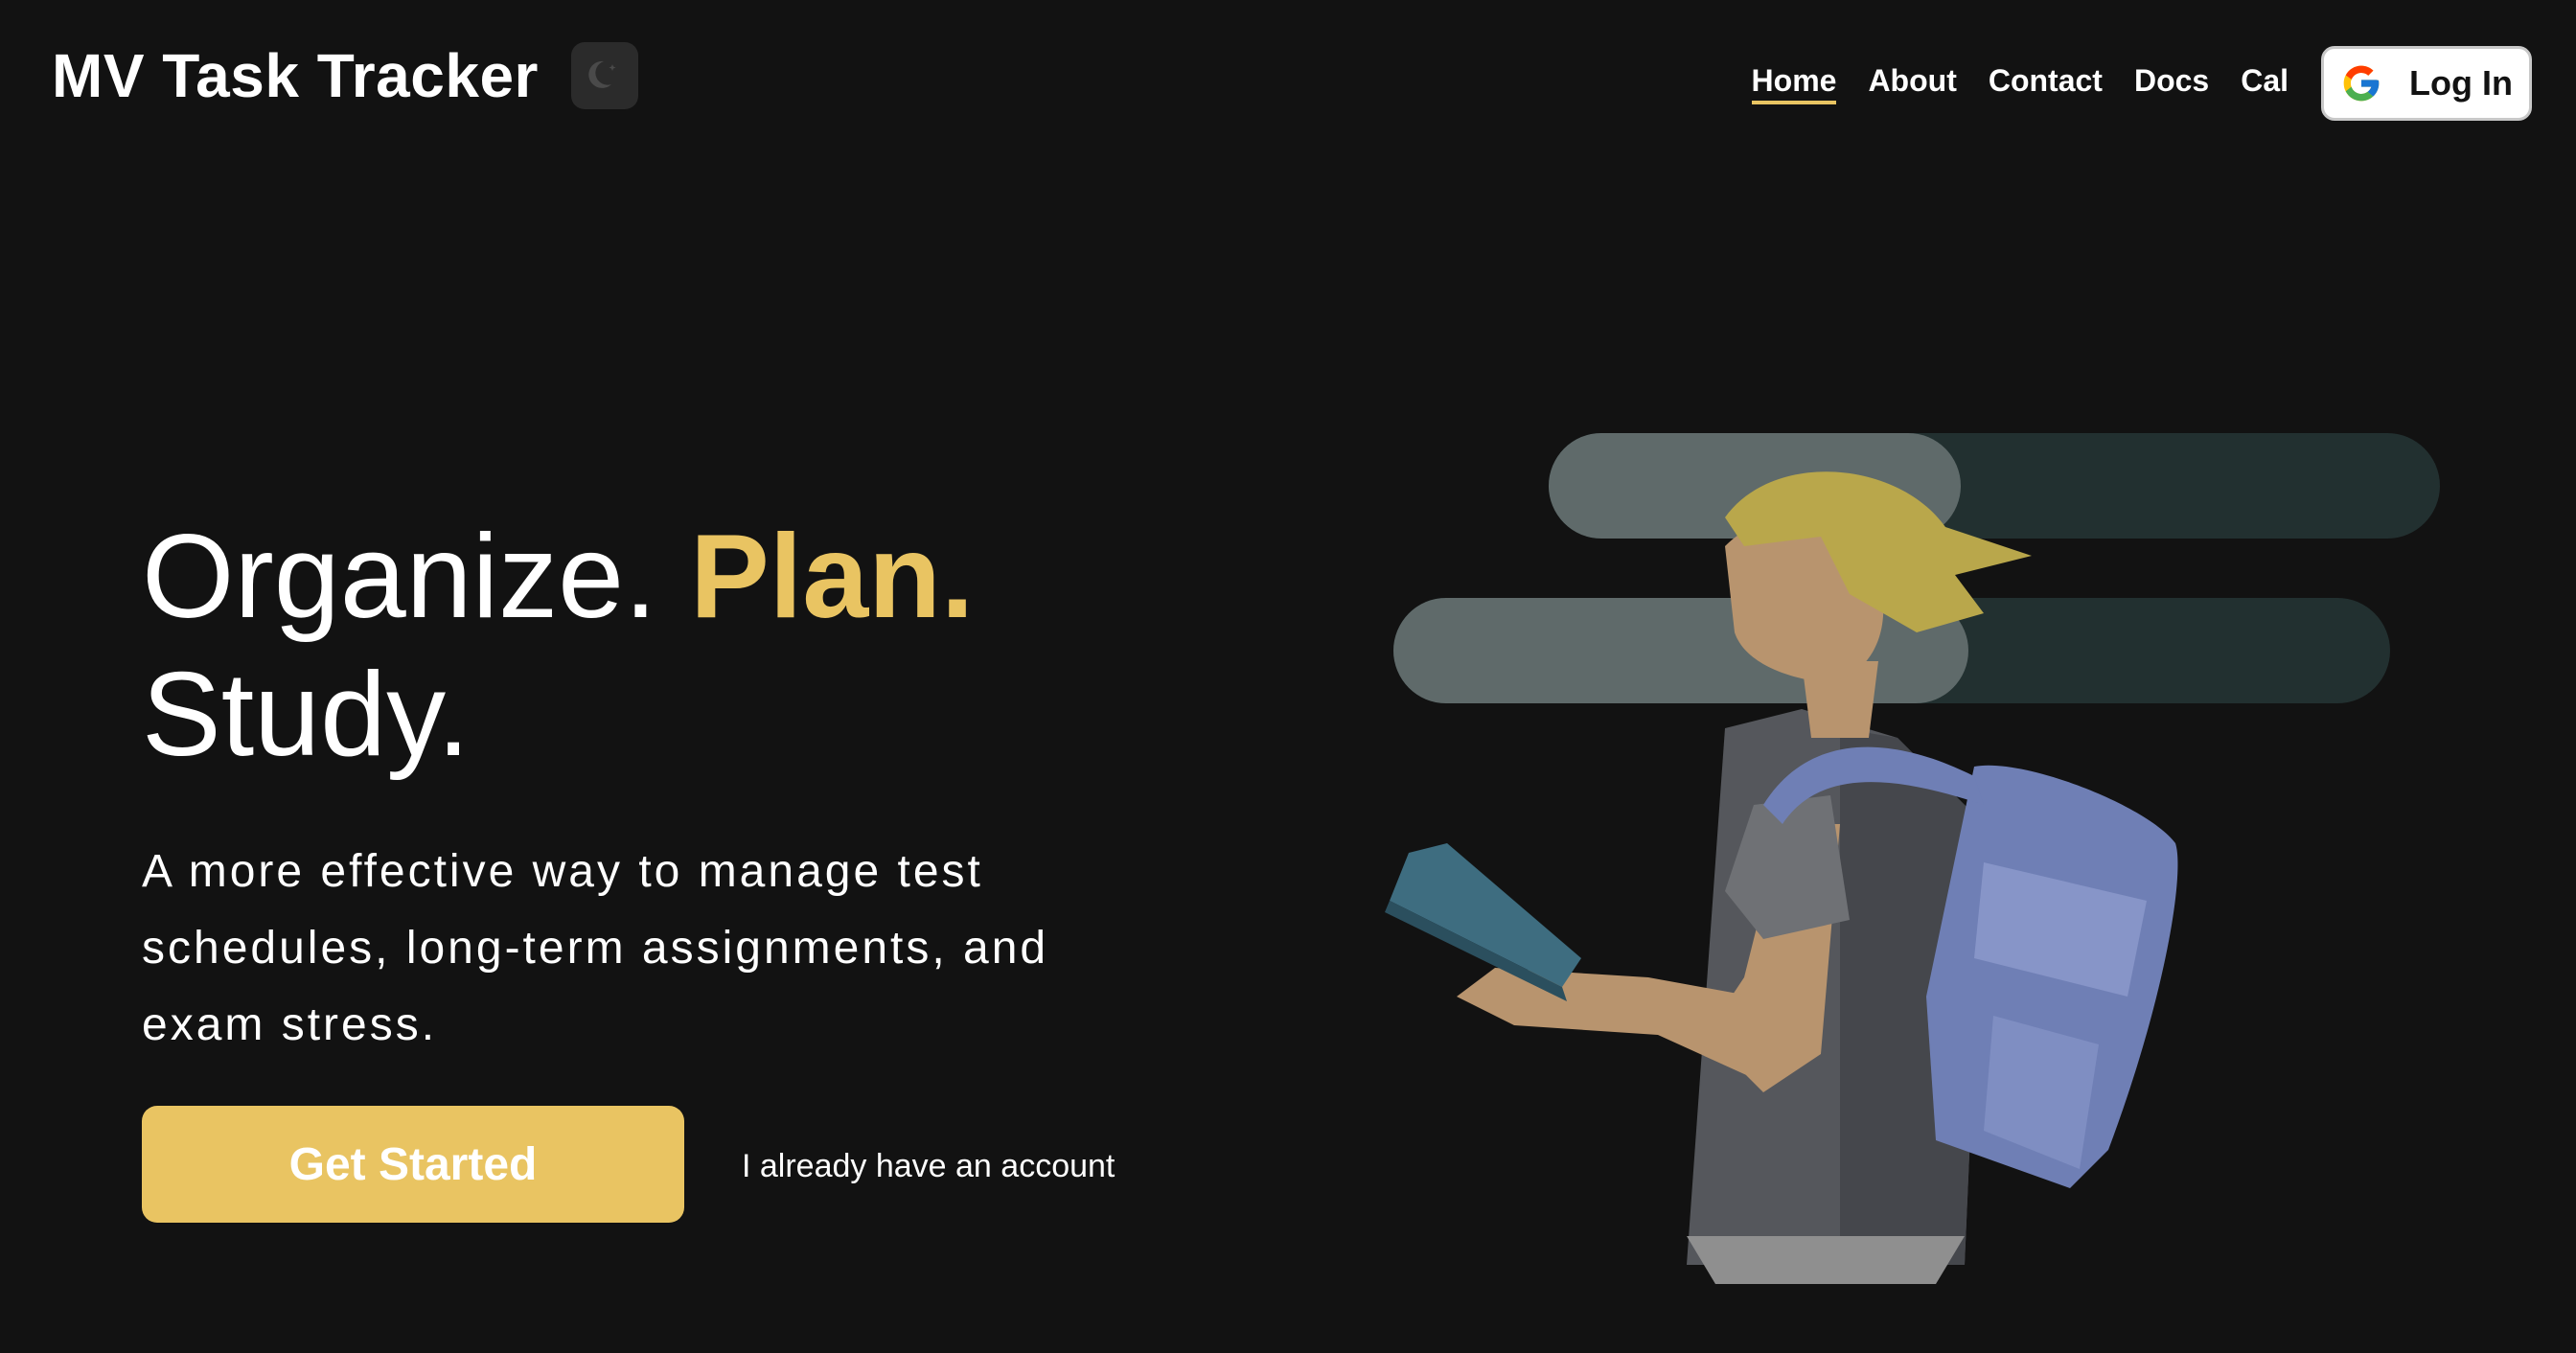 This screenshot has height=1353, width=2576. Describe the element at coordinates (2361, 84) in the screenshot. I see `google-icon` at that location.